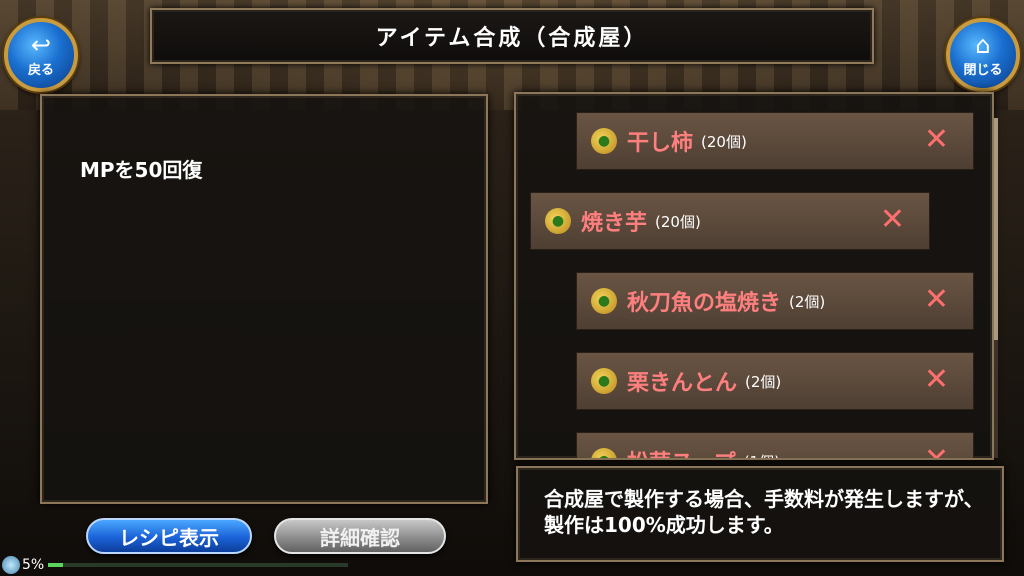 This screenshot has height=576, width=1024. I want to click on item-name: 松茸スープ, so click(681, 451).